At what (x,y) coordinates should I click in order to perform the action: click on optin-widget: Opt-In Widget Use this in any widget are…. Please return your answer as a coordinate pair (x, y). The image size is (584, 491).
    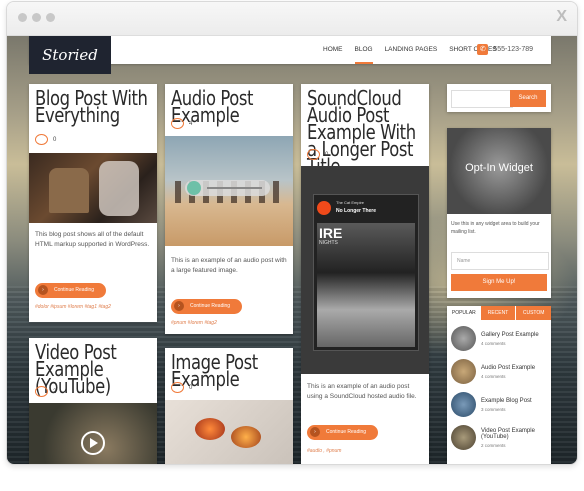
    Looking at the image, I should click on (499, 213).